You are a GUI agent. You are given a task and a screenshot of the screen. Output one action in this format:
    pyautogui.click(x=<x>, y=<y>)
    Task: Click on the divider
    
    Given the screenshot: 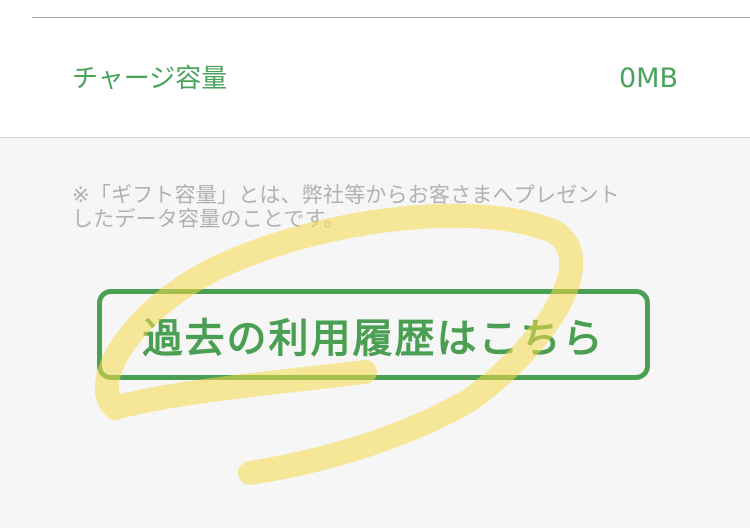 What is the action you would take?
    pyautogui.click(x=391, y=17)
    